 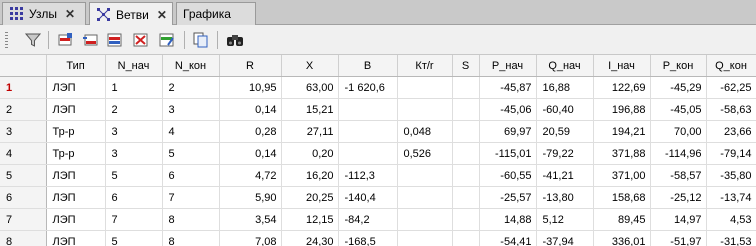 I want to click on table-cell: 24,30, so click(x=310, y=238).